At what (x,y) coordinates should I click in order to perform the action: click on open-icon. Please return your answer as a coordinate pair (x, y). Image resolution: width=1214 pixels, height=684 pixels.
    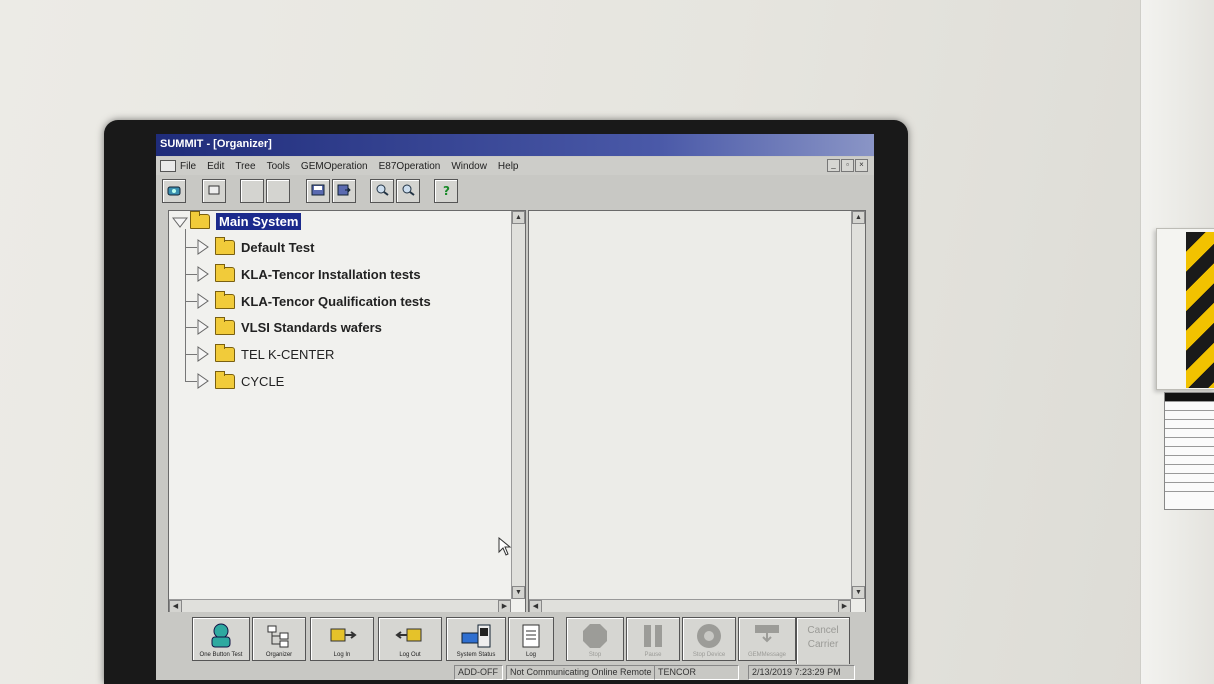
    Looking at the image, I should click on (174, 191).